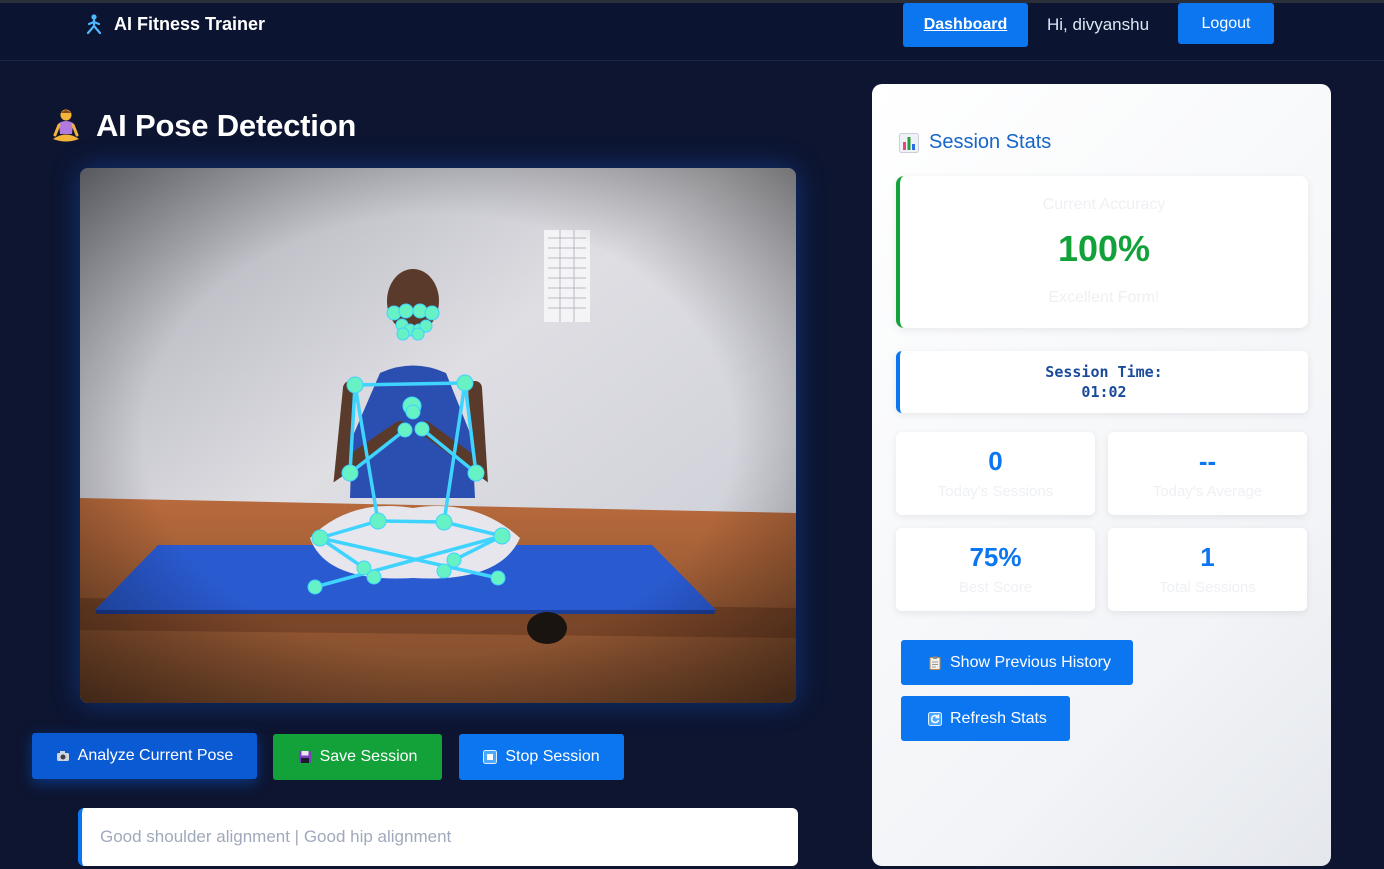 Image resolution: width=1384 pixels, height=869 pixels. Describe the element at coordinates (1030, 662) in the screenshot. I see `show-history-label: Show Previous History` at that location.